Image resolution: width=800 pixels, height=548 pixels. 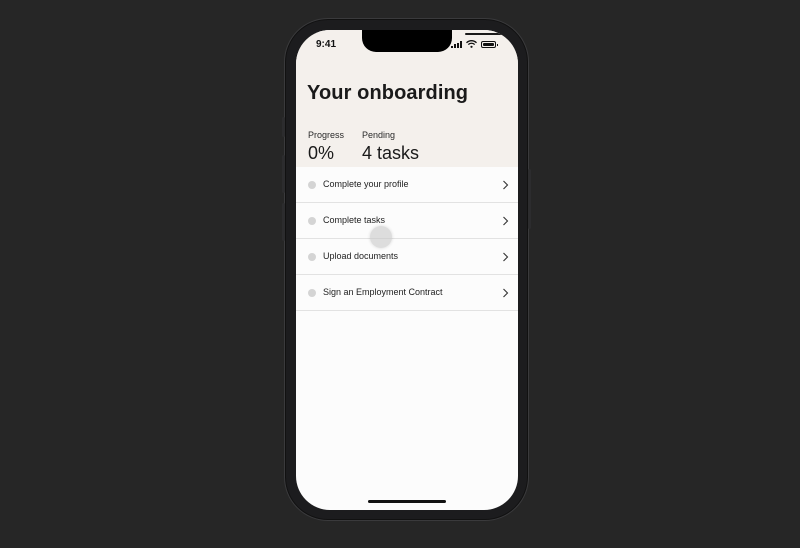 What do you see at coordinates (388, 93) in the screenshot?
I see `page-title: Your onboarding` at bounding box center [388, 93].